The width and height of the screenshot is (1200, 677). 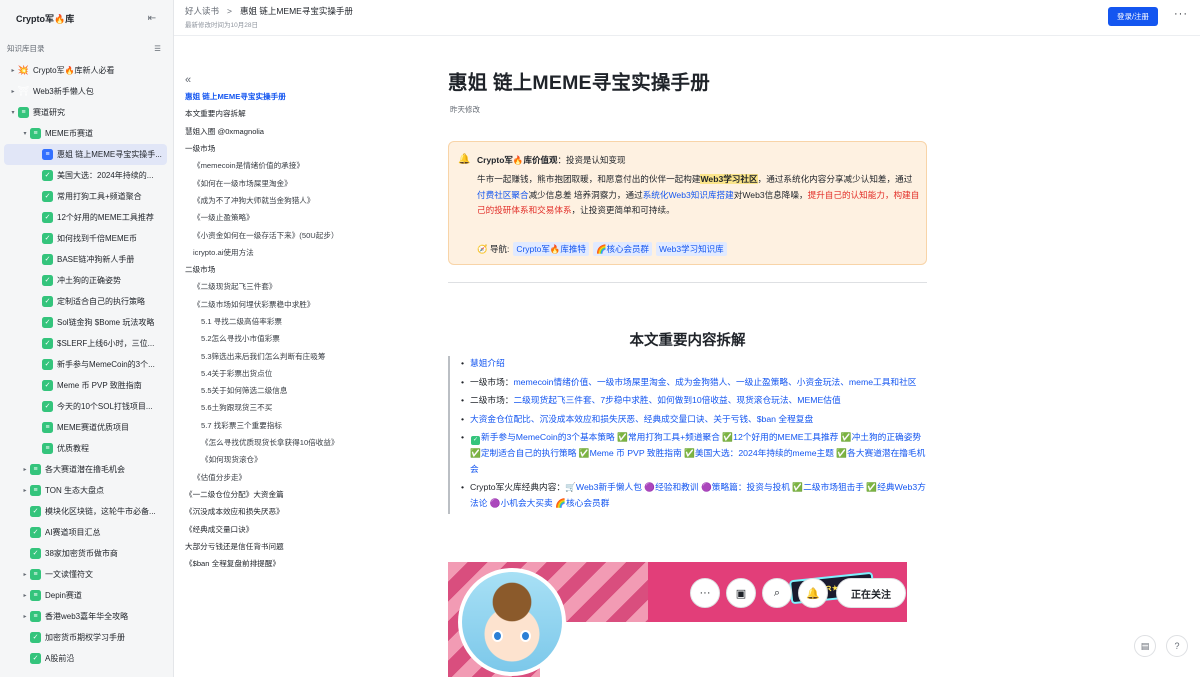 I want to click on toc-item: 5.2怎么寻找小市值彩票, so click(x=277, y=338).